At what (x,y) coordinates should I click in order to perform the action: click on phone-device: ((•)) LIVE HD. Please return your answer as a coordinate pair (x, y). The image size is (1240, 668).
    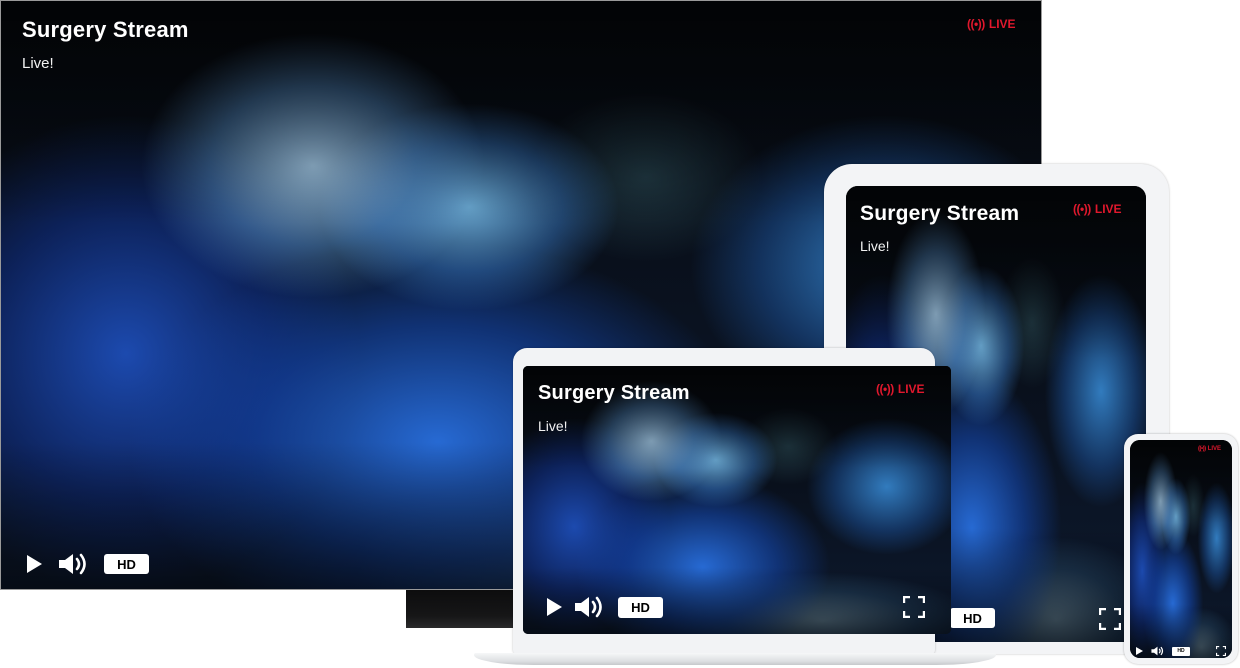
    Looking at the image, I should click on (1181, 549).